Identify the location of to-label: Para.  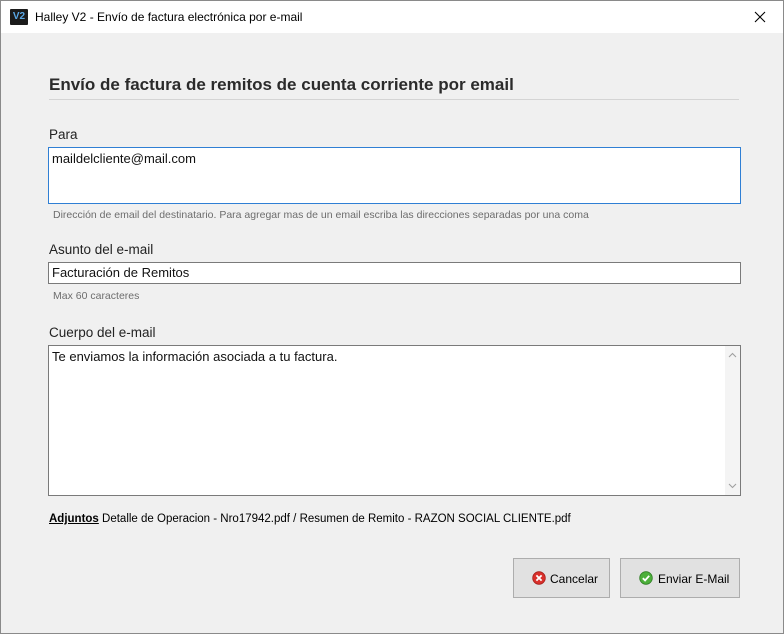
(63, 134).